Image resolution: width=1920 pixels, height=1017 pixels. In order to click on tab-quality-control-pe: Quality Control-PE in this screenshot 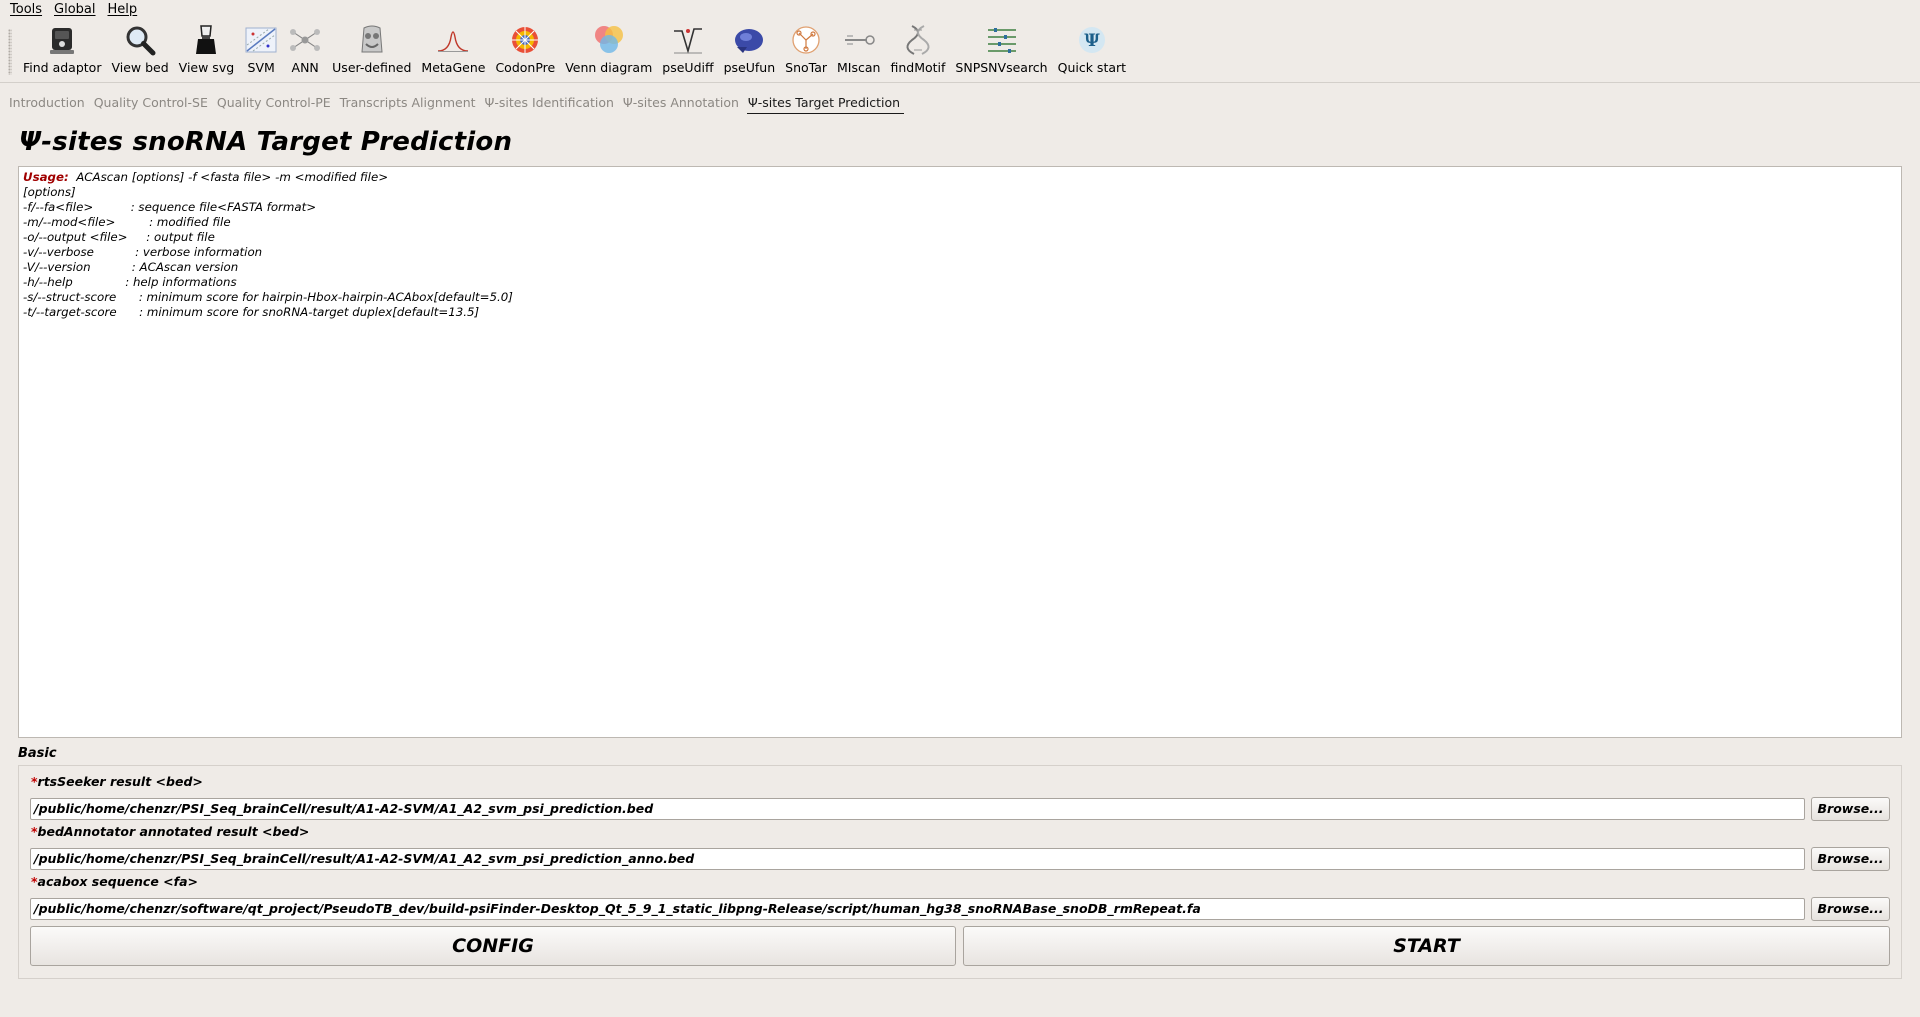, I will do `click(275, 103)`.